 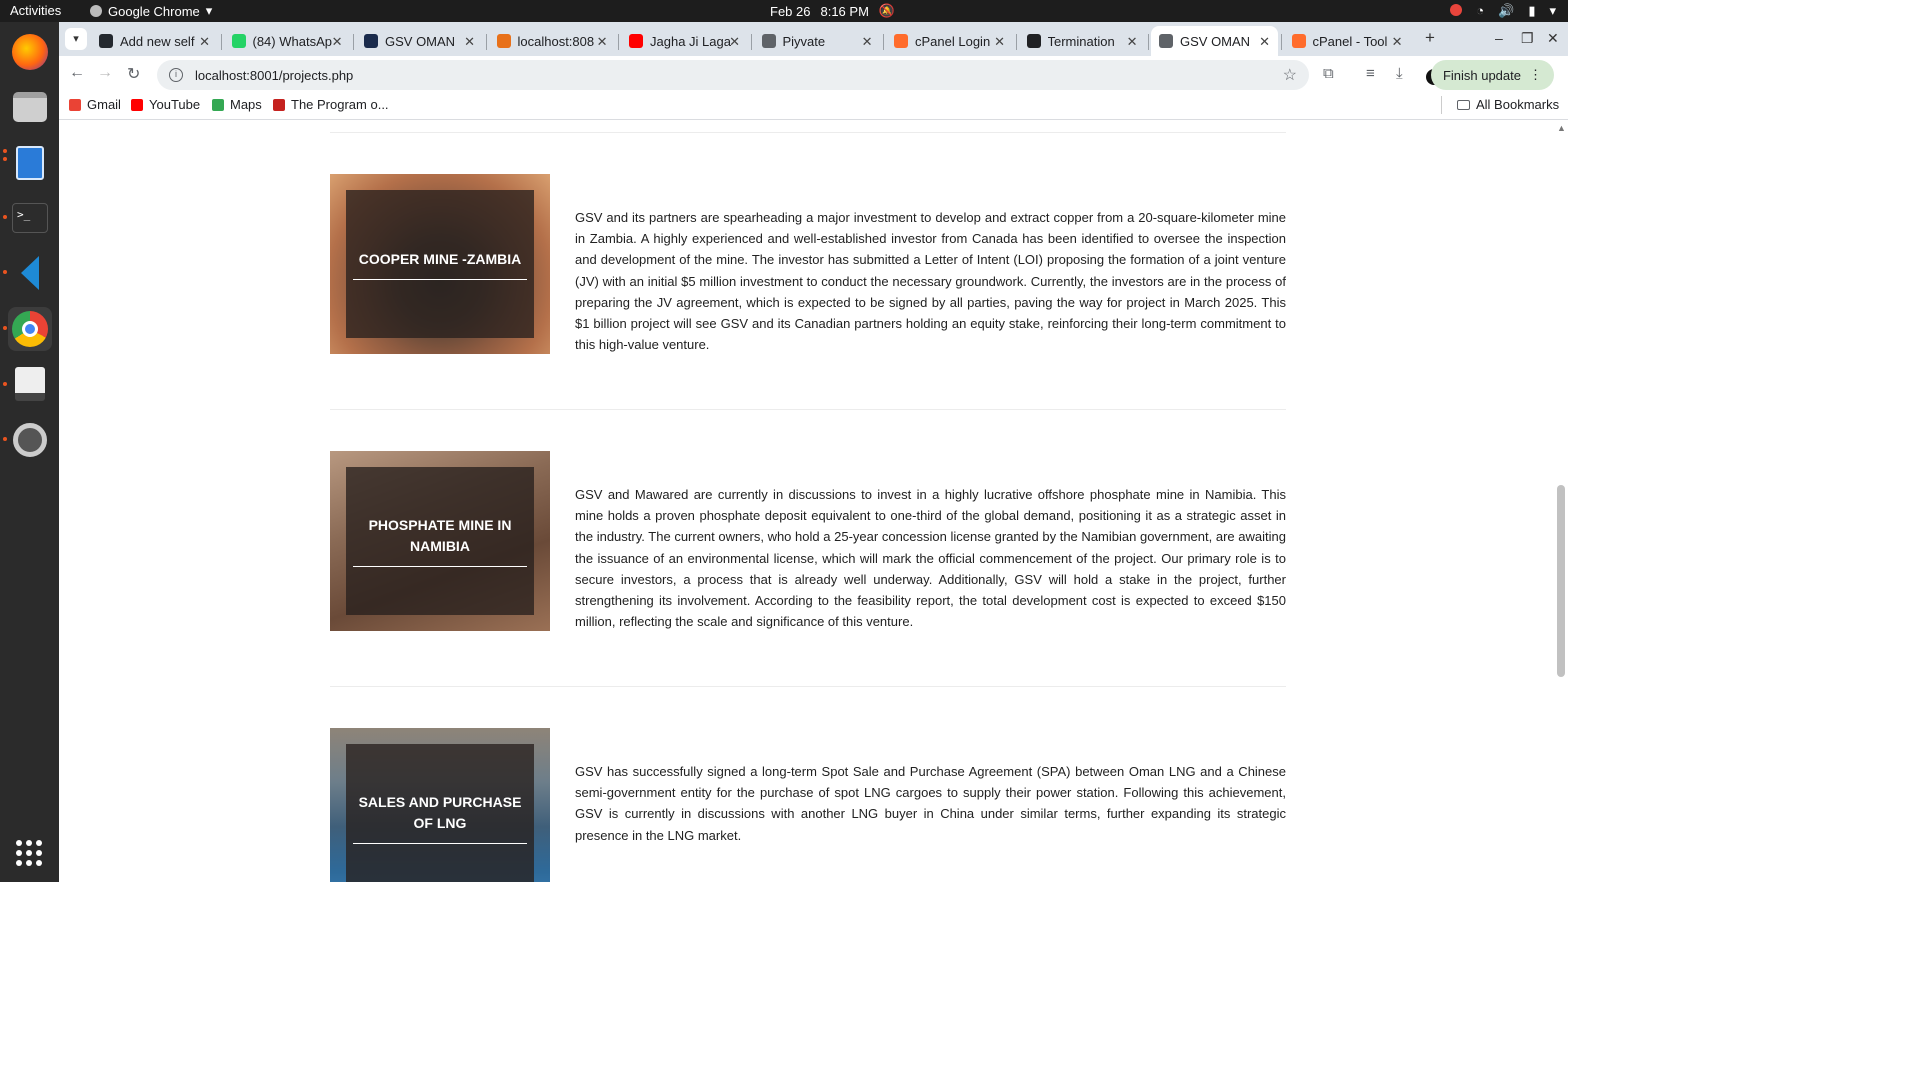 What do you see at coordinates (274, 75) in the screenshot?
I see `url-text: localhost:8001/projects.php` at bounding box center [274, 75].